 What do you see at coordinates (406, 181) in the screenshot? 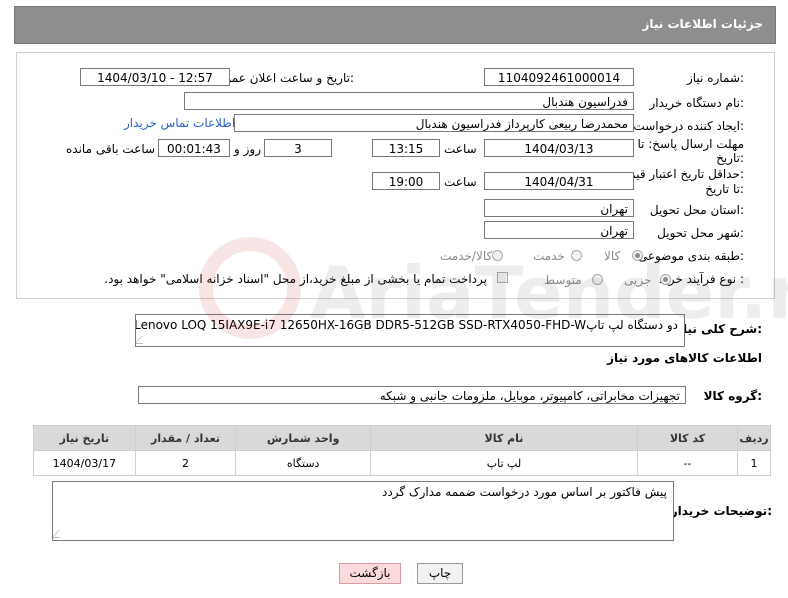
I see `price-validity-time-field: 19:00` at bounding box center [406, 181].